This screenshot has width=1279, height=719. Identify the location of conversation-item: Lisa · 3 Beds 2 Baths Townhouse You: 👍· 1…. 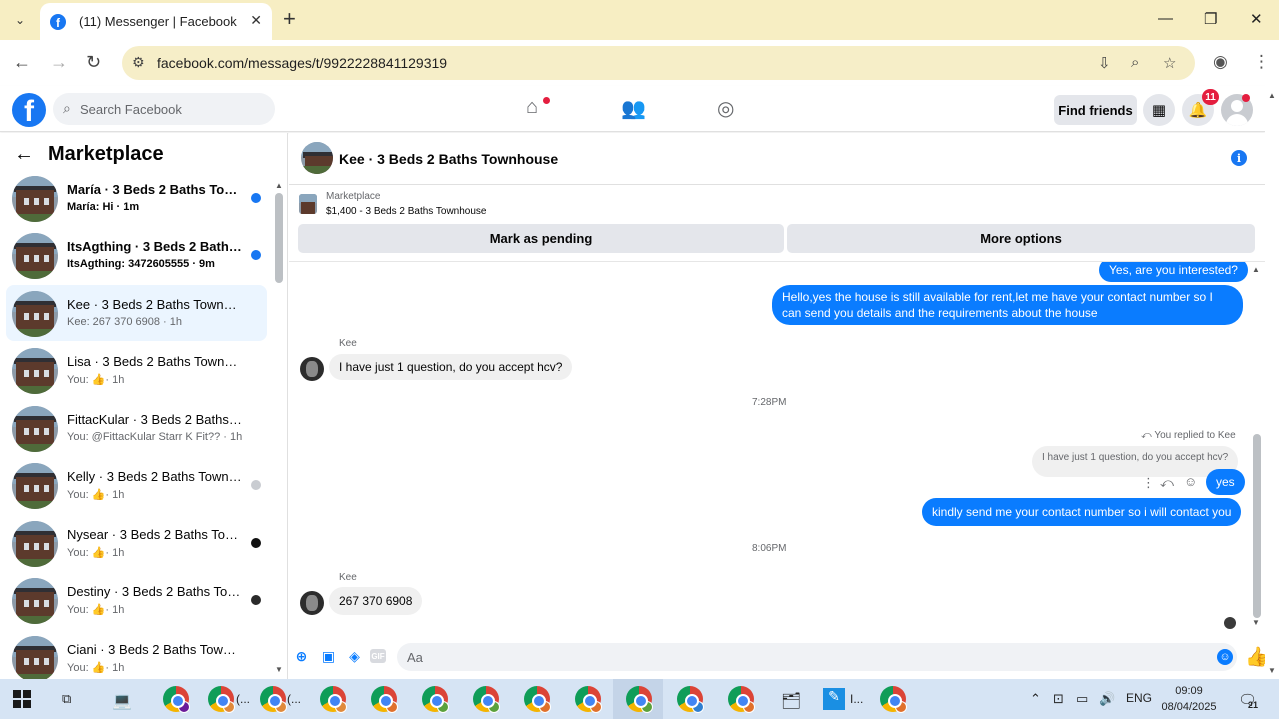
(136, 370).